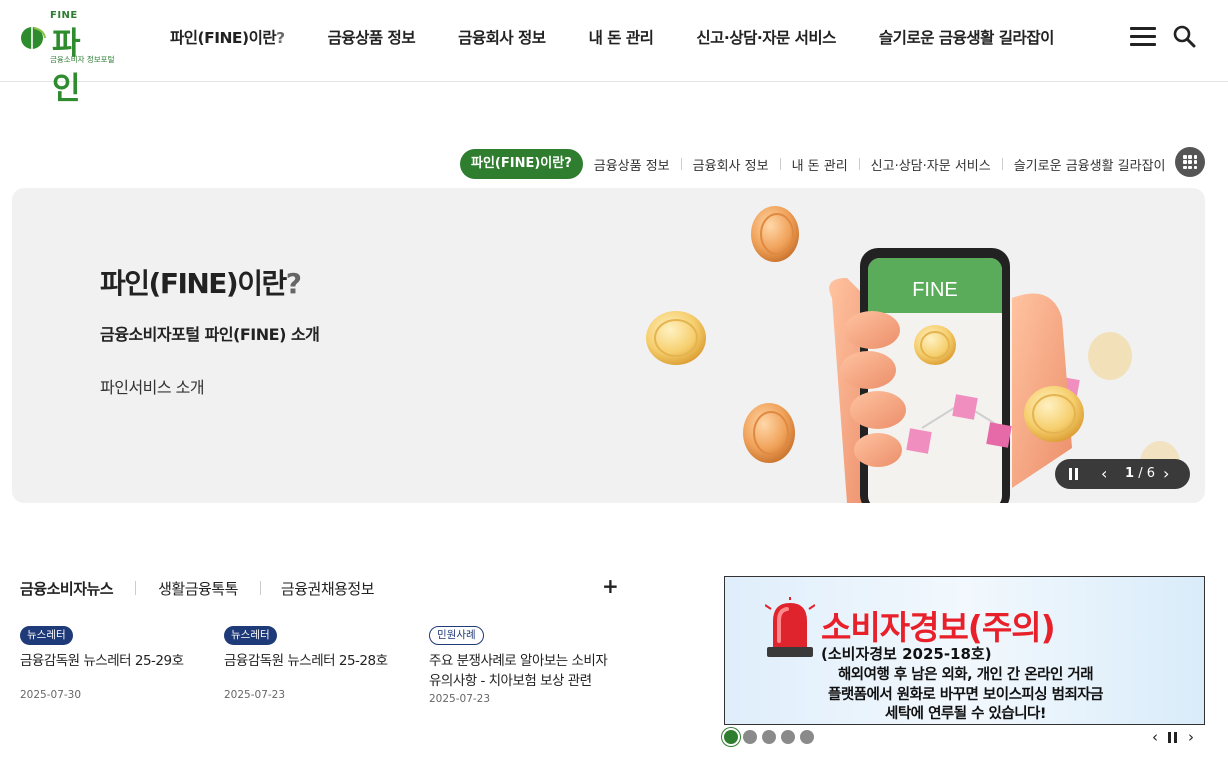 The height and width of the screenshot is (769, 1228). I want to click on slide-total: 6, so click(1150, 473).